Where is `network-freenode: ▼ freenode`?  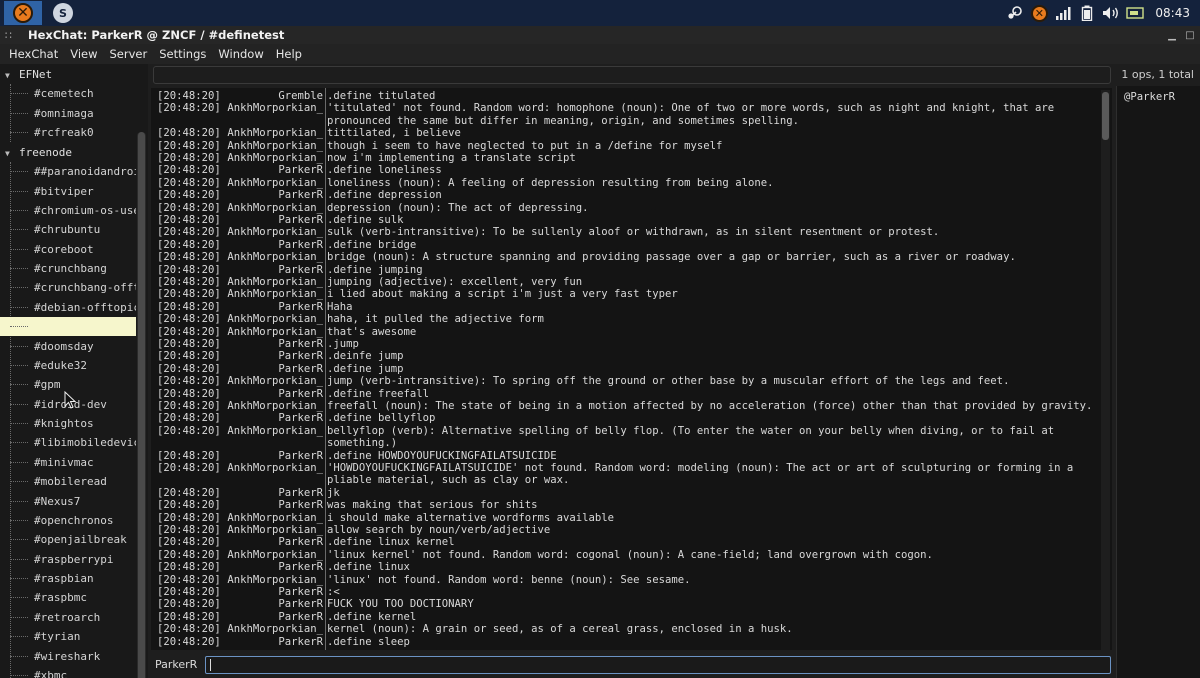 network-freenode: ▼ freenode is located at coordinates (68, 152).